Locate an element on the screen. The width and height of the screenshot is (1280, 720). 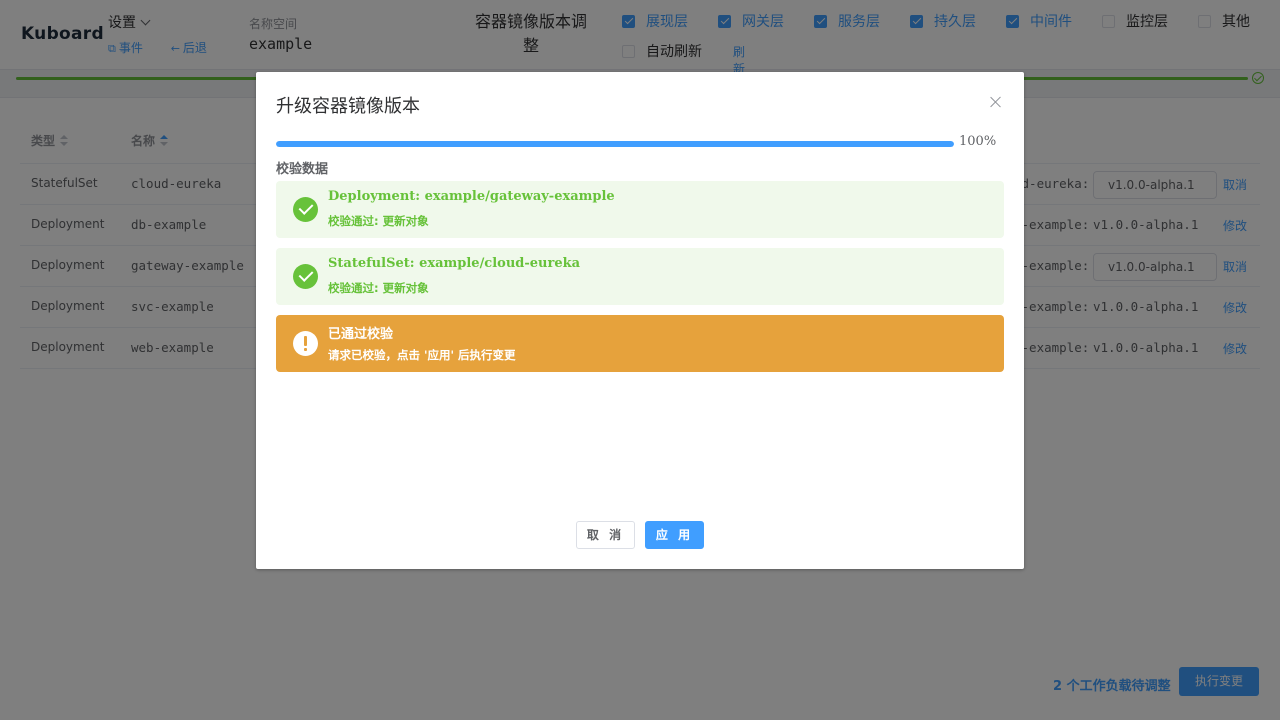
dialog-title: 升级容器镜像版本 is located at coordinates (348, 106).